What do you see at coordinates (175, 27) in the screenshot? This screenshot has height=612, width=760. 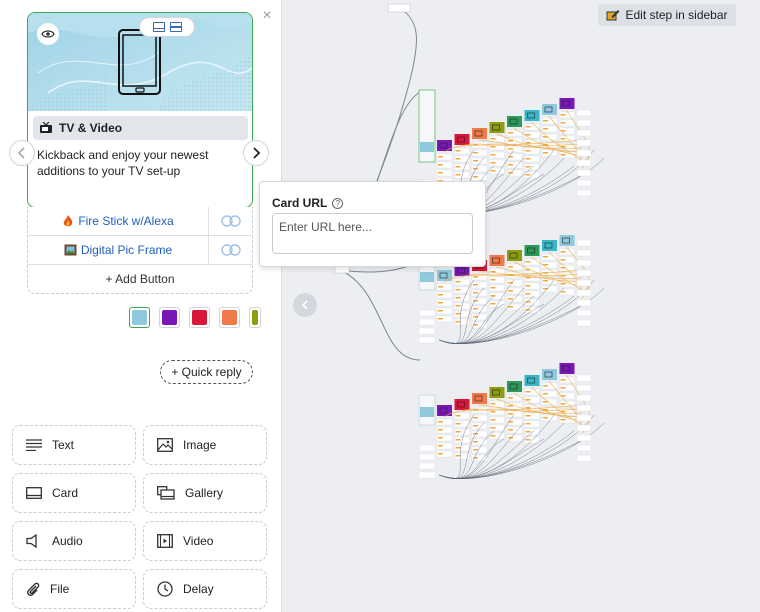 I see `layout-vertical-icon` at bounding box center [175, 27].